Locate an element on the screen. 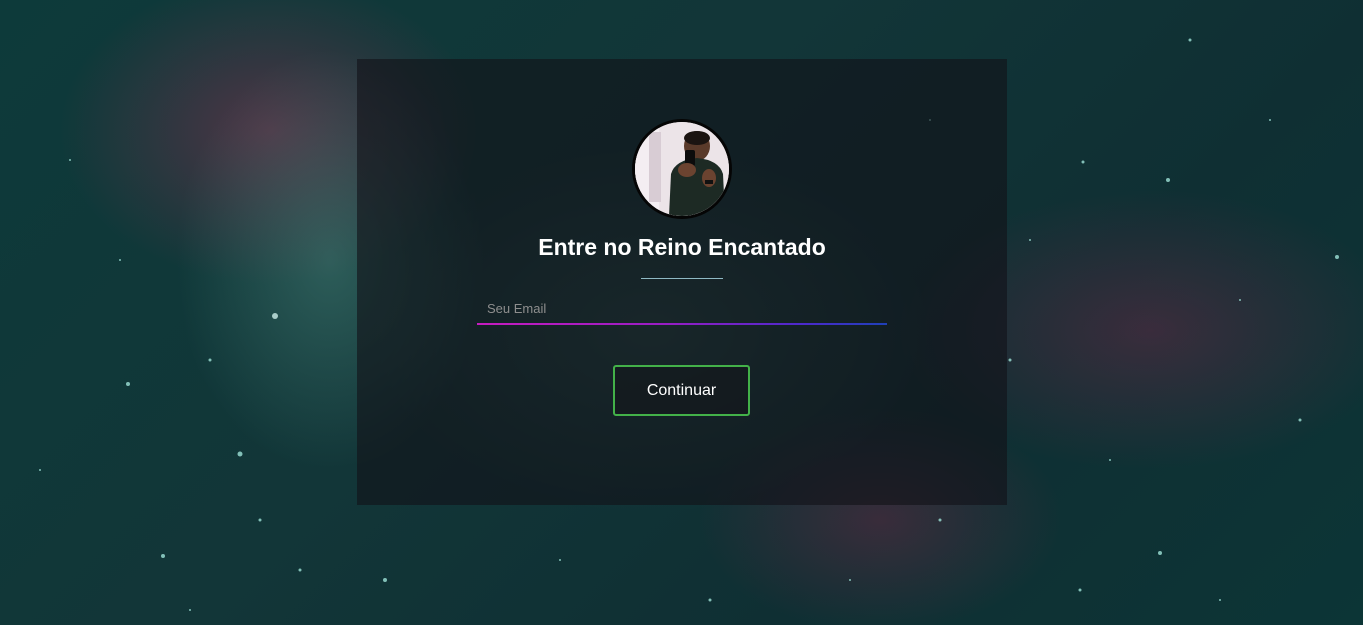 This screenshot has width=1363, height=625. avatar-photo-icon is located at coordinates (682, 169).